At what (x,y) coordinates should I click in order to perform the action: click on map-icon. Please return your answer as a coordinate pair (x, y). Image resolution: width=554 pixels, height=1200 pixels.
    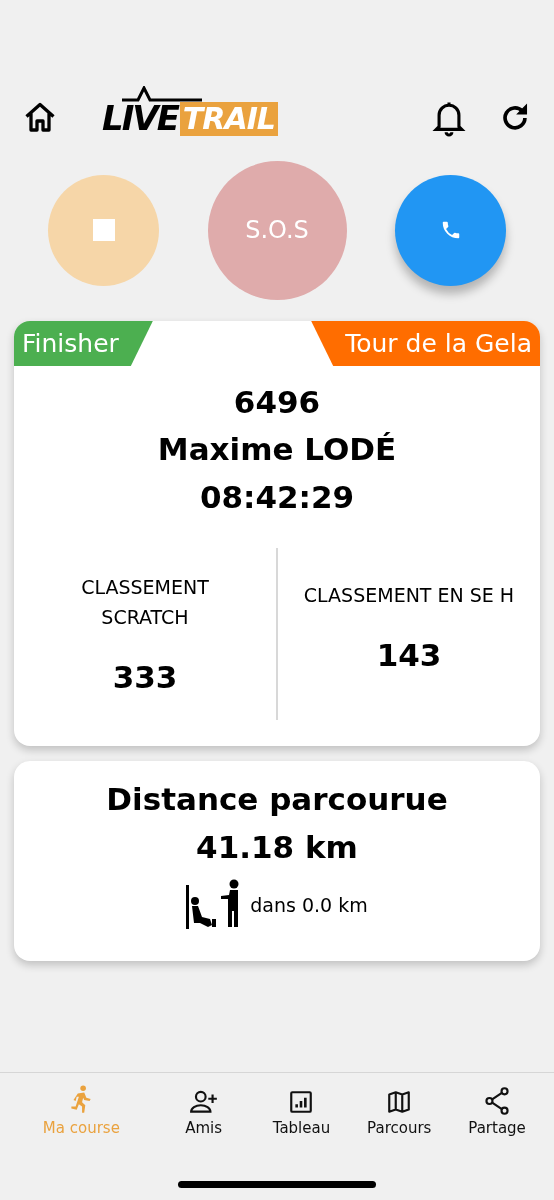
    Looking at the image, I should click on (399, 1102).